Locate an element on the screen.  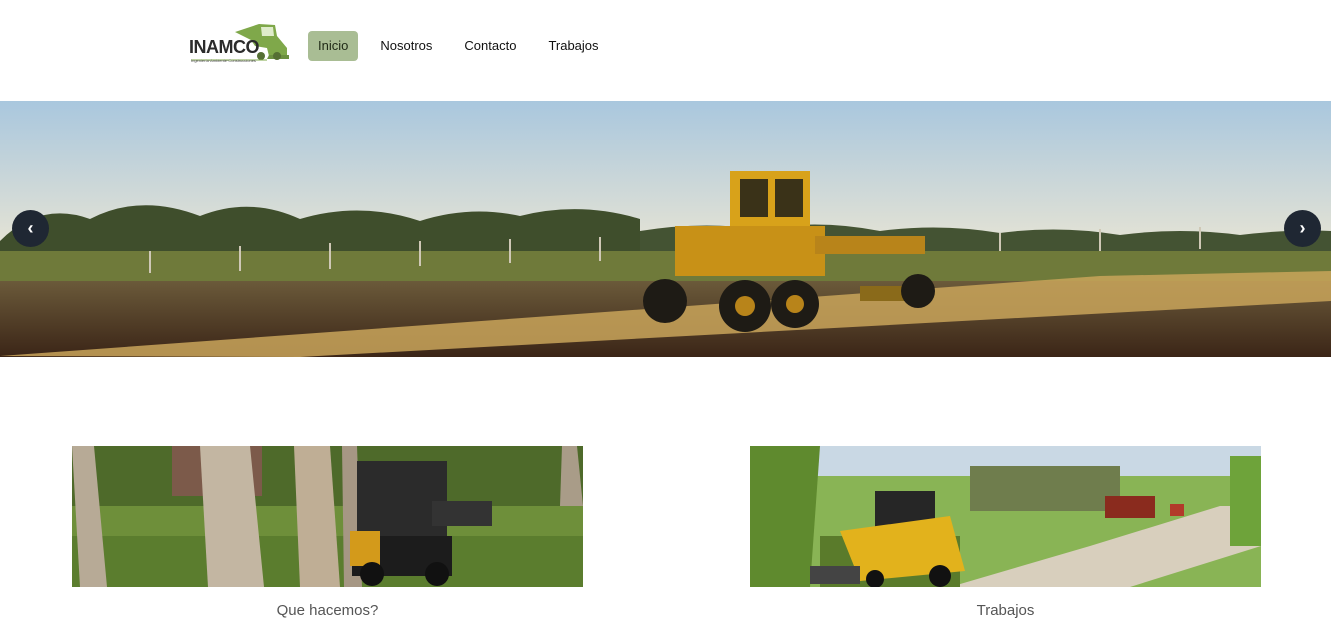
carousel-next-button: › is located at coordinates (1302, 228).